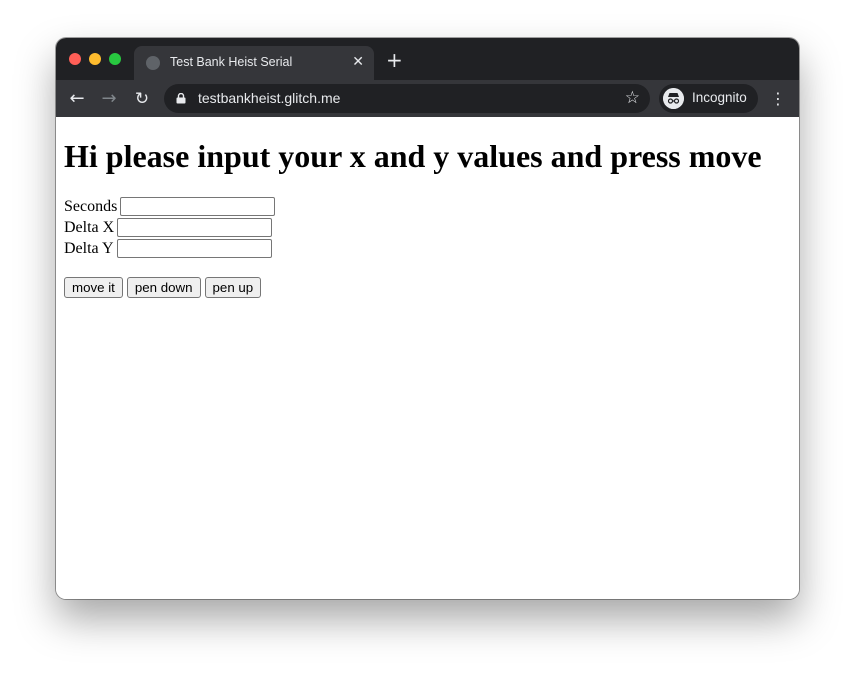 Image resolution: width=855 pixels, height=673 pixels. I want to click on profile-label: Incognito, so click(719, 97).